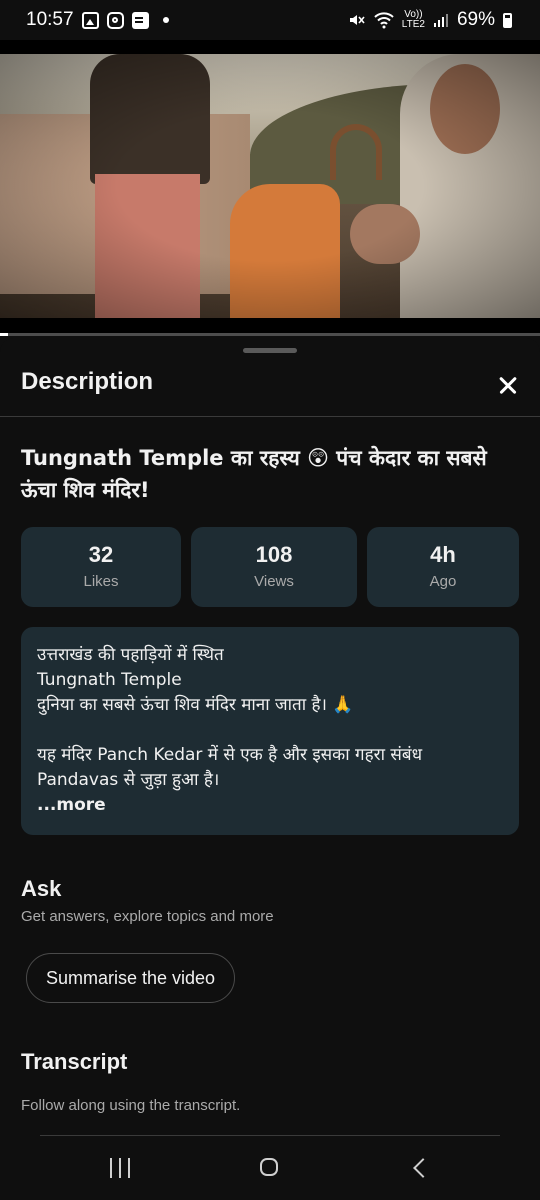  I want to click on divider, so click(270, 416).